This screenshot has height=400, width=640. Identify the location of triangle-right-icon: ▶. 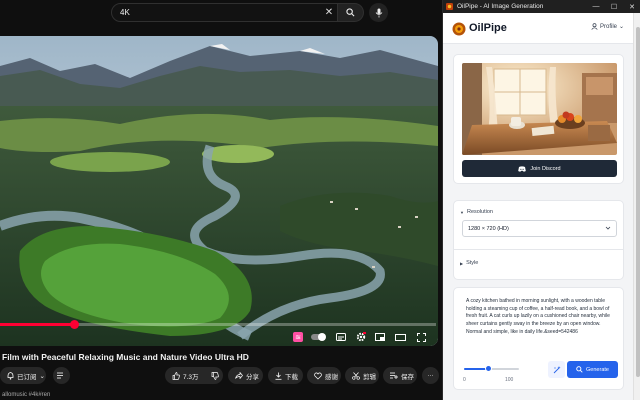
(462, 263).